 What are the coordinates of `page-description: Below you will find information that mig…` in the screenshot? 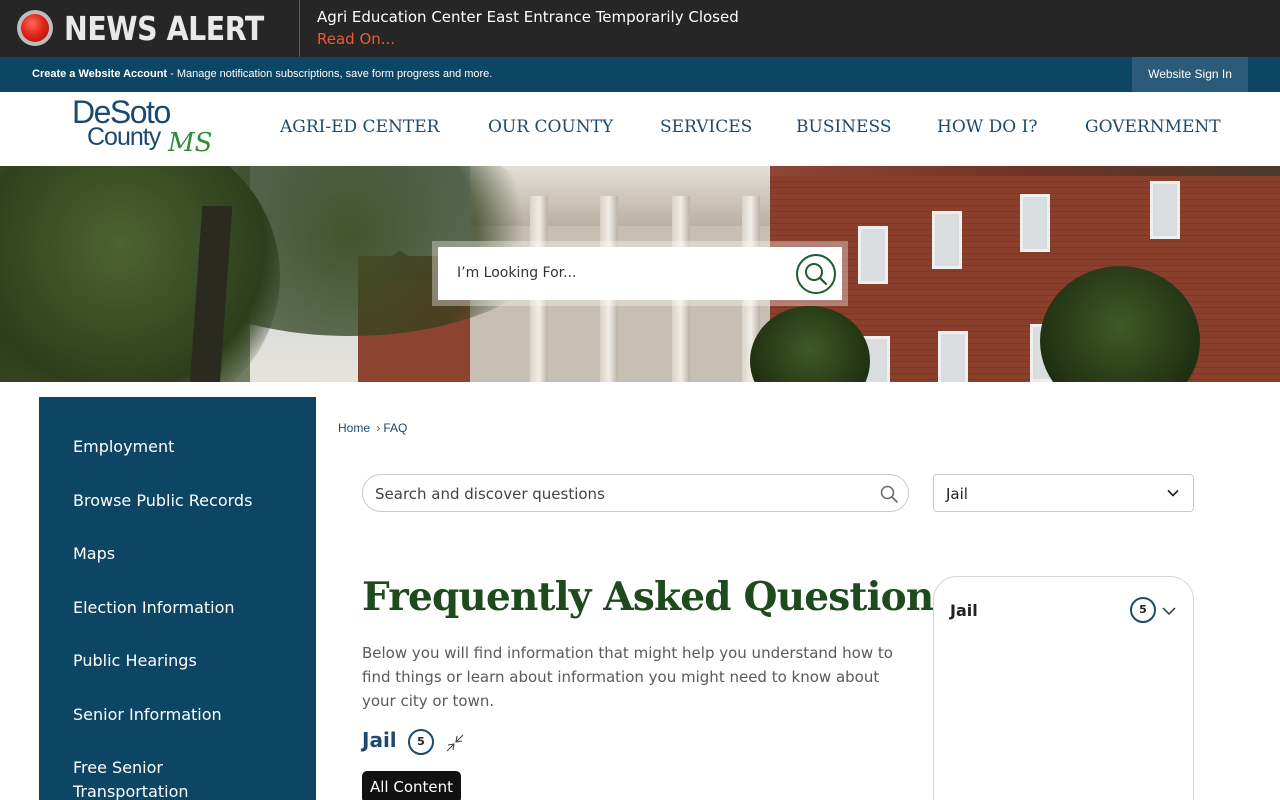 It's located at (627, 677).